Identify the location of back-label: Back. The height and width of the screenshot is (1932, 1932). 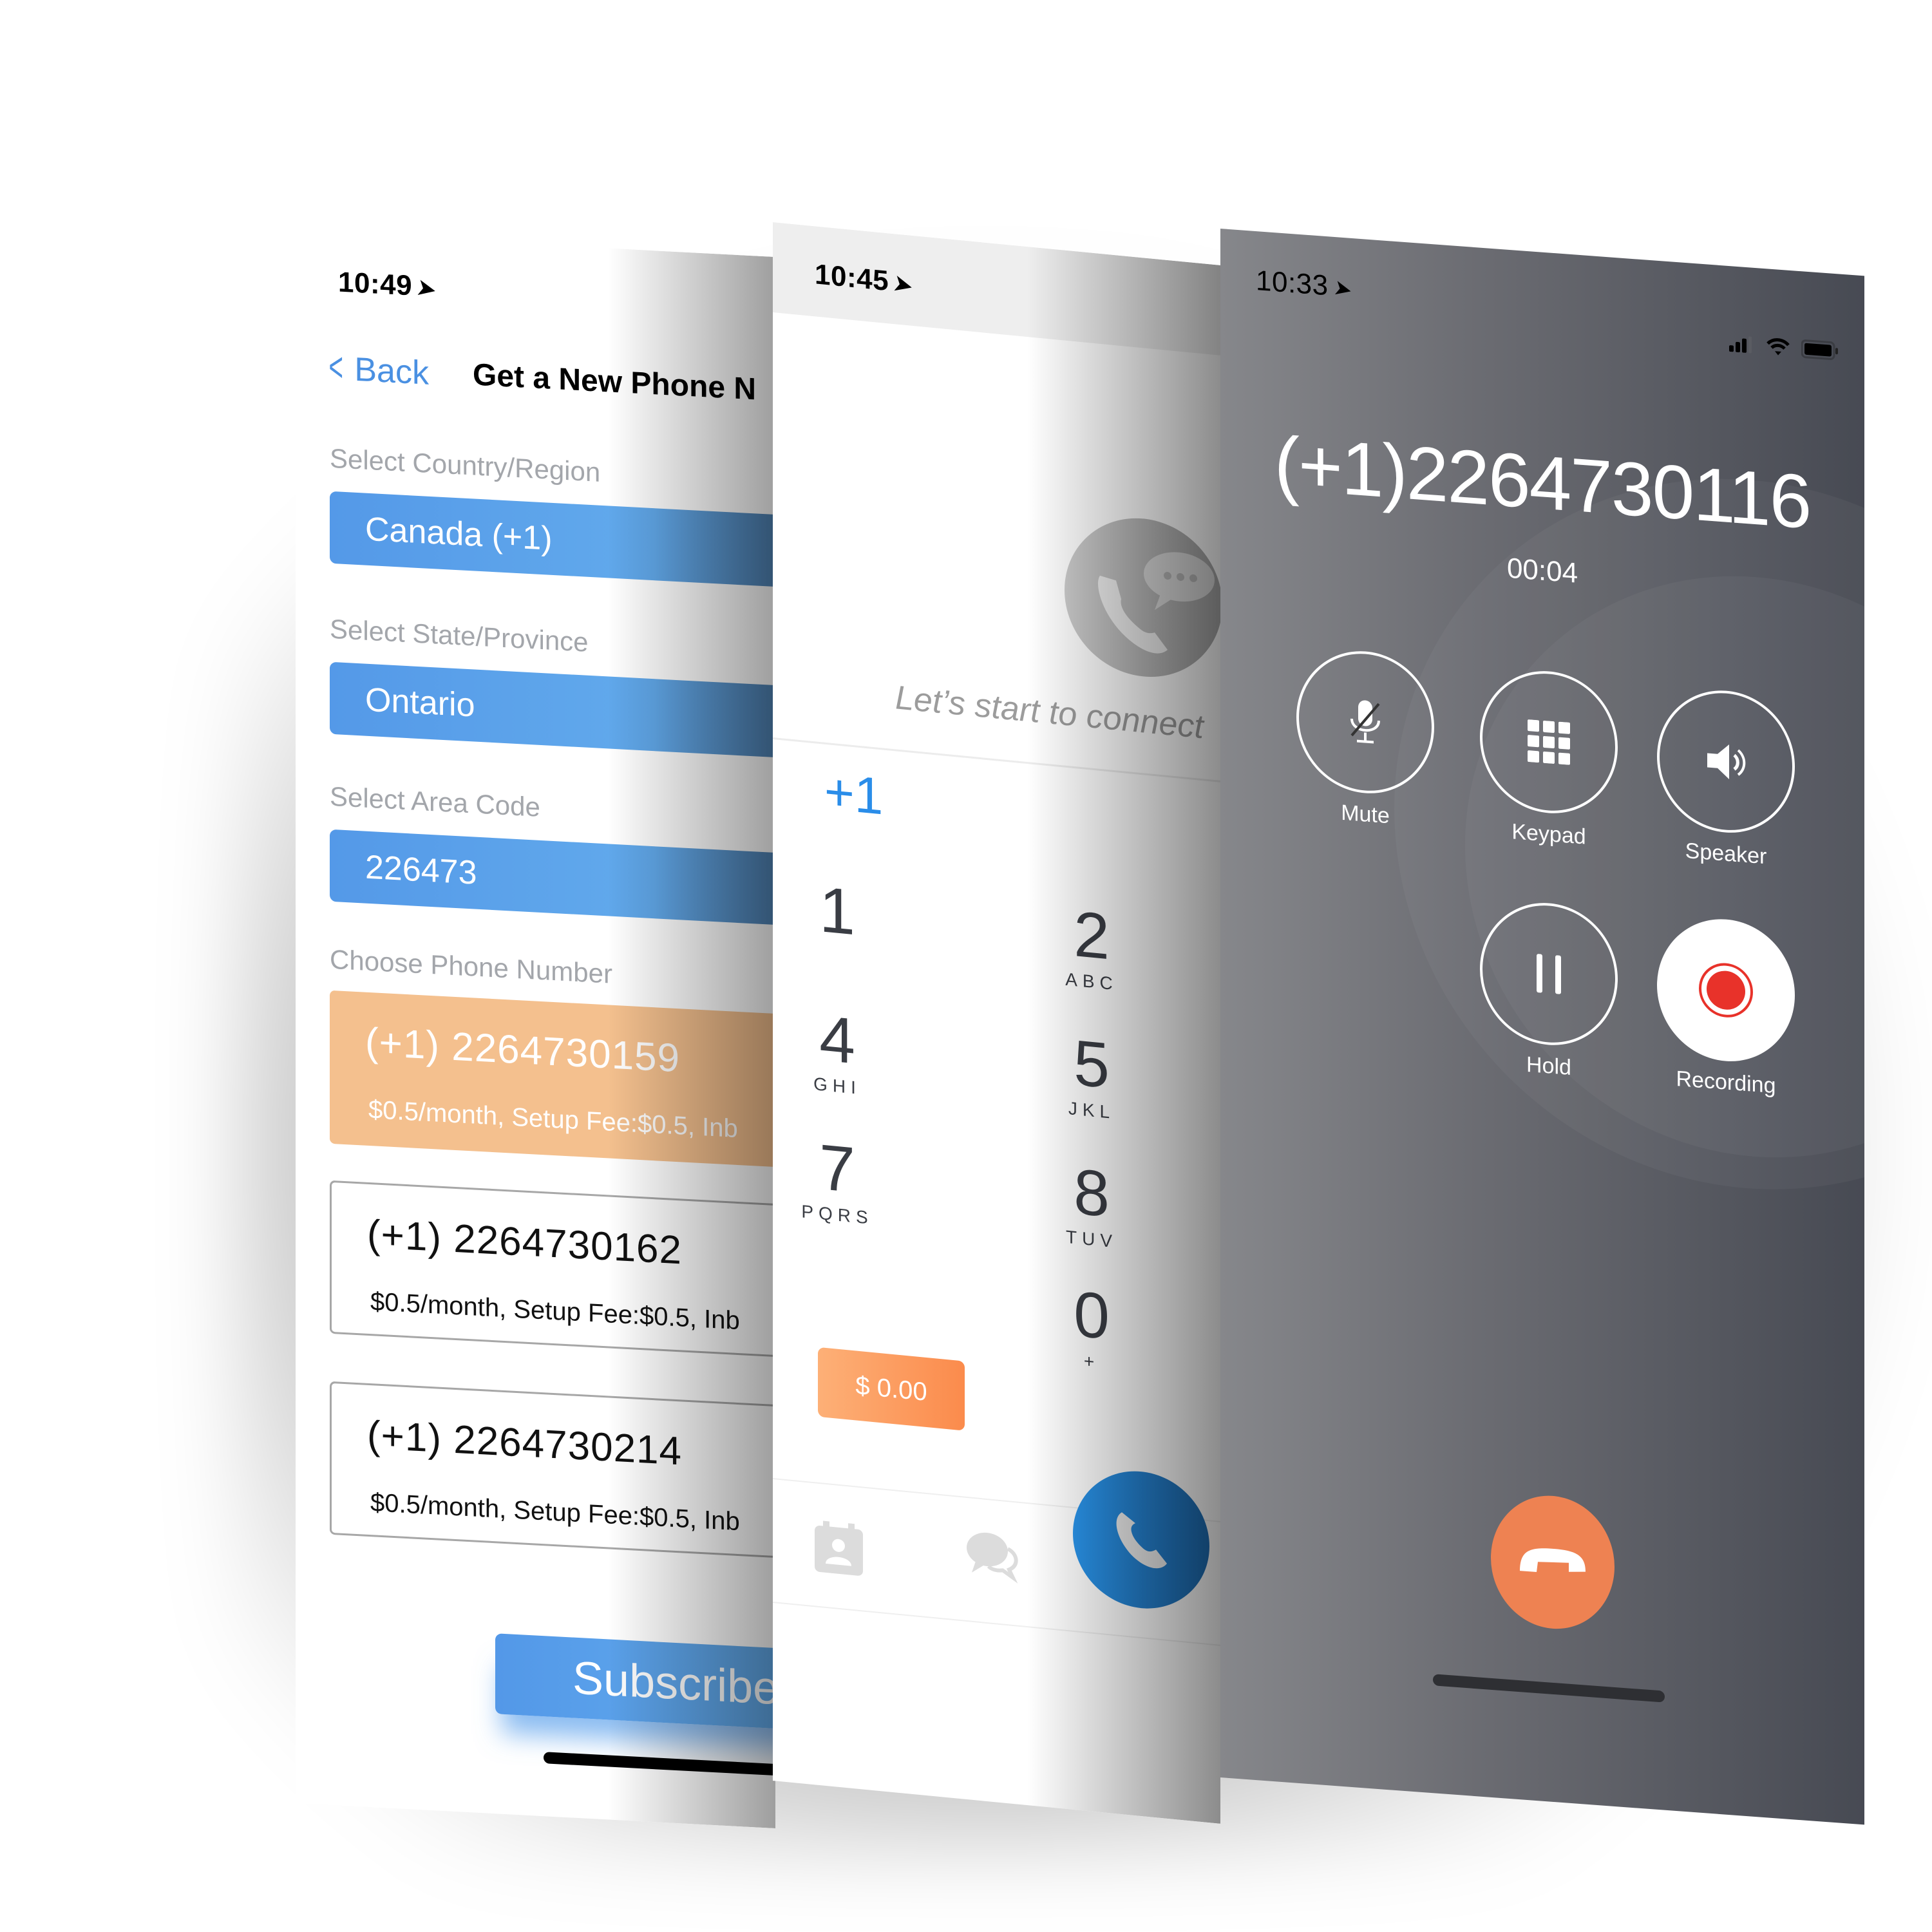
(391, 371).